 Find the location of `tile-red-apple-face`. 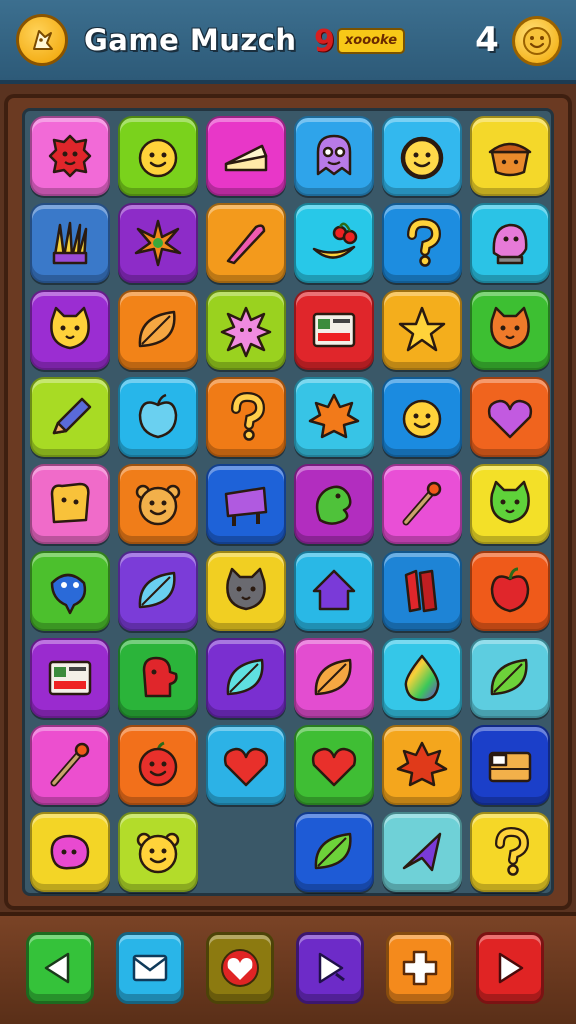

tile-red-apple-face is located at coordinates (158, 765).